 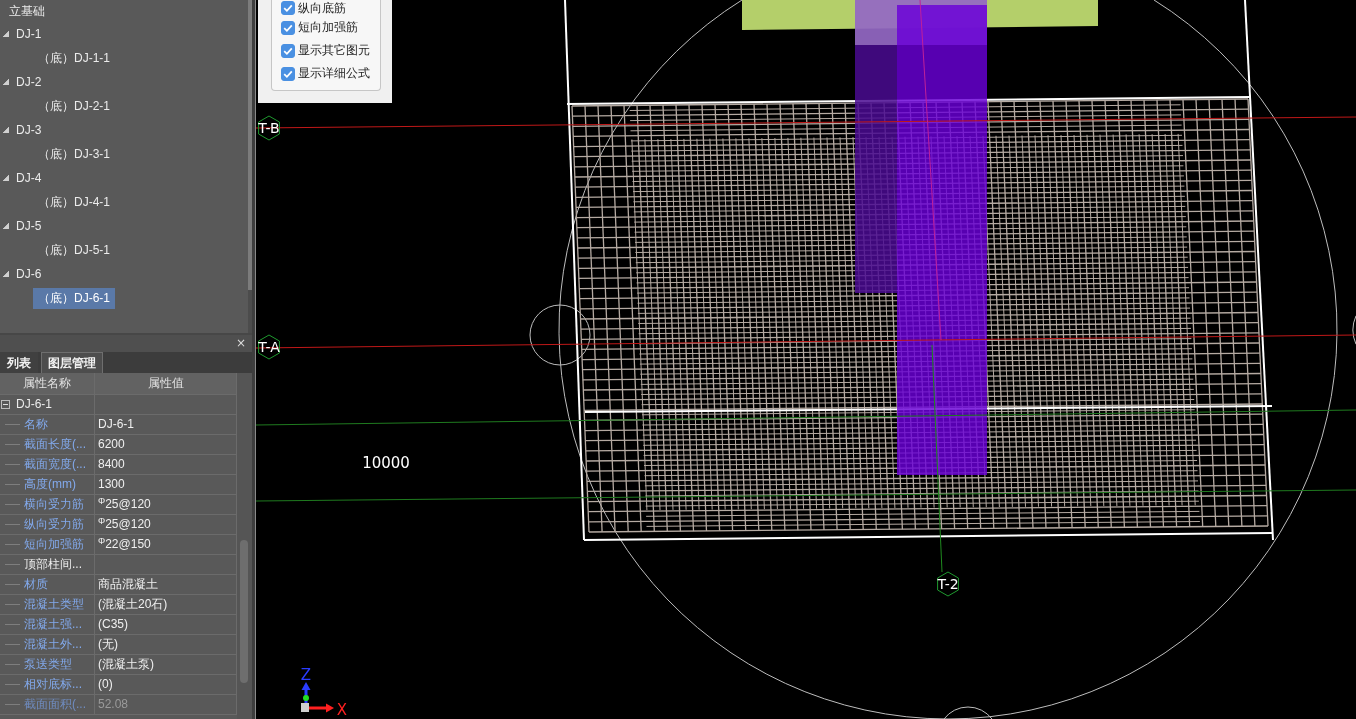 What do you see at coordinates (34, 404) in the screenshot?
I see `group-label: DJ-6-1` at bounding box center [34, 404].